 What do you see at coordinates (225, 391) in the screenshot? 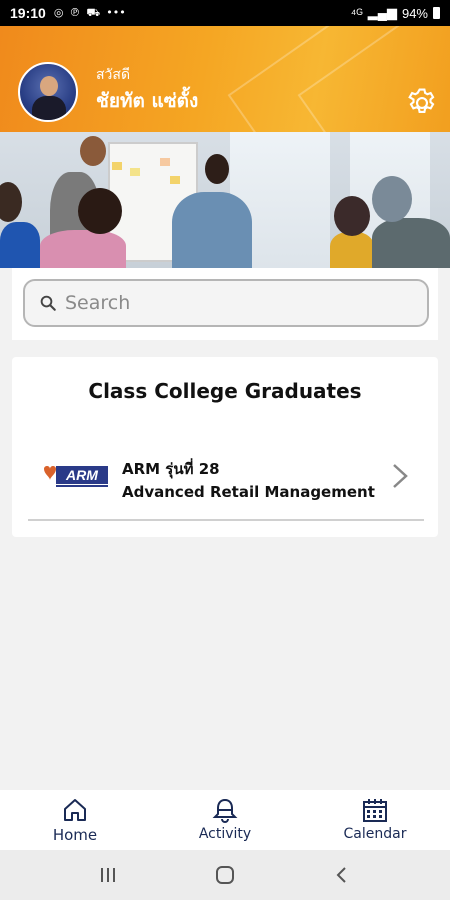
I see `card-title: Class College Graduates` at bounding box center [225, 391].